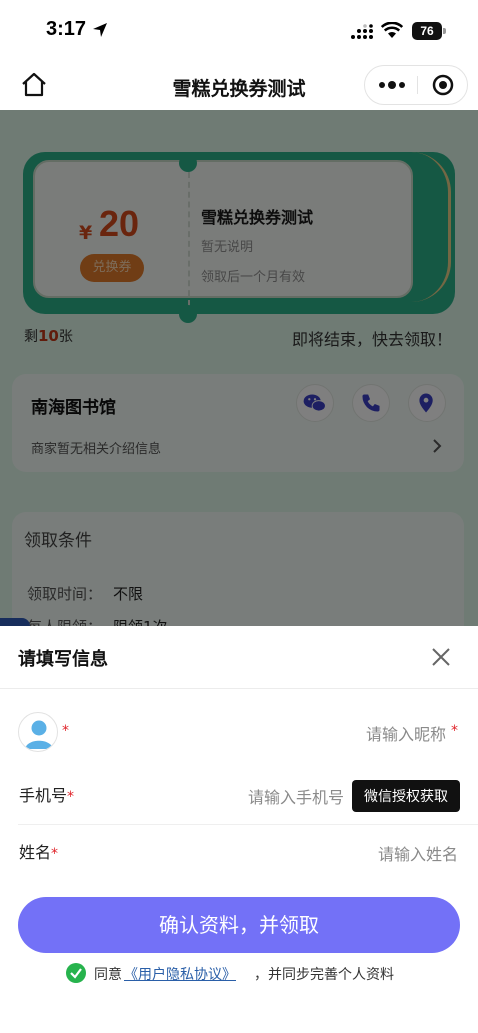 The height and width of the screenshot is (1033, 478). Describe the element at coordinates (39, 852) in the screenshot. I see `name-label: 姓名*` at that location.